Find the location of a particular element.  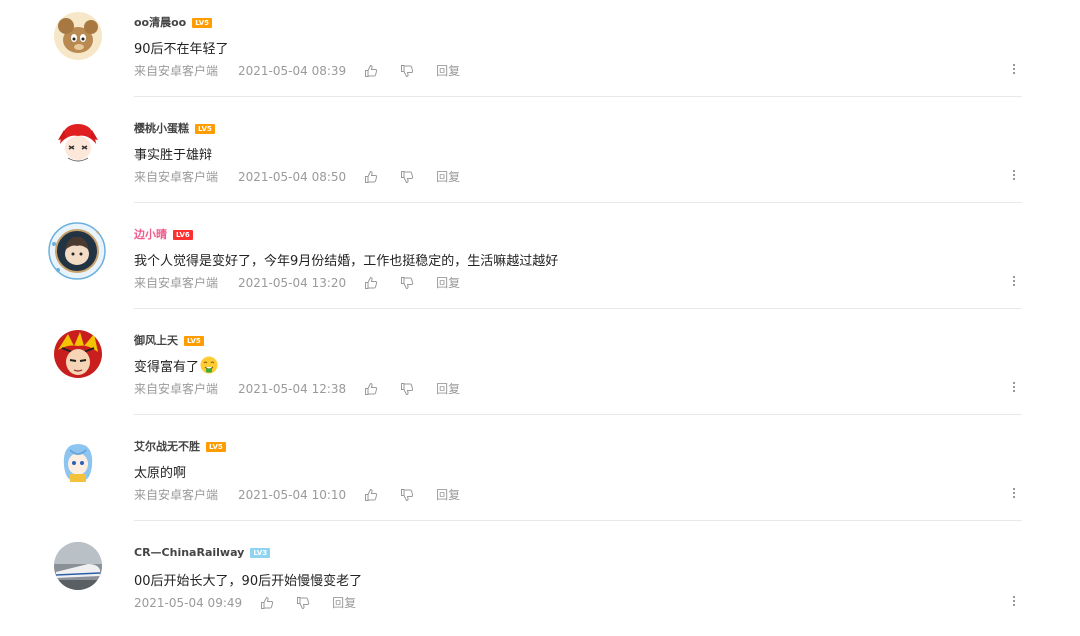

username-text: oo清晨oo is located at coordinates (160, 22).